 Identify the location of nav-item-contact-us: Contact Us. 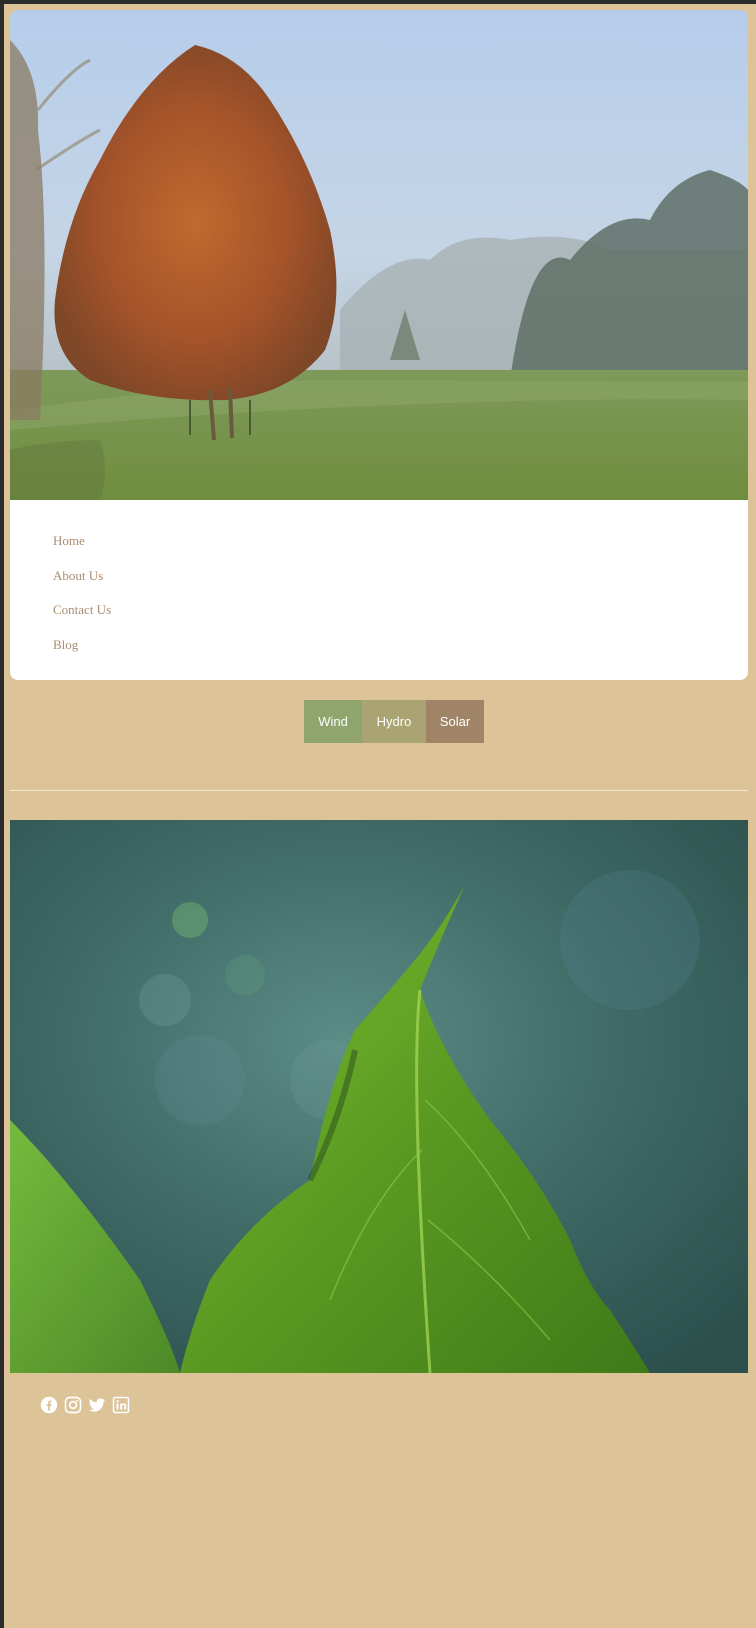
(82, 610).